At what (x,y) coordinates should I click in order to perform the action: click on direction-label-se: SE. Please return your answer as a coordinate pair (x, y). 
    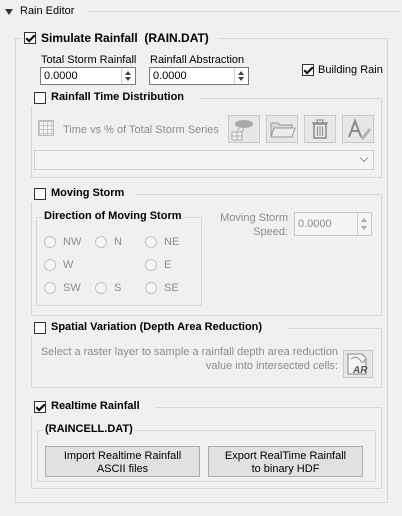
    Looking at the image, I should click on (171, 288).